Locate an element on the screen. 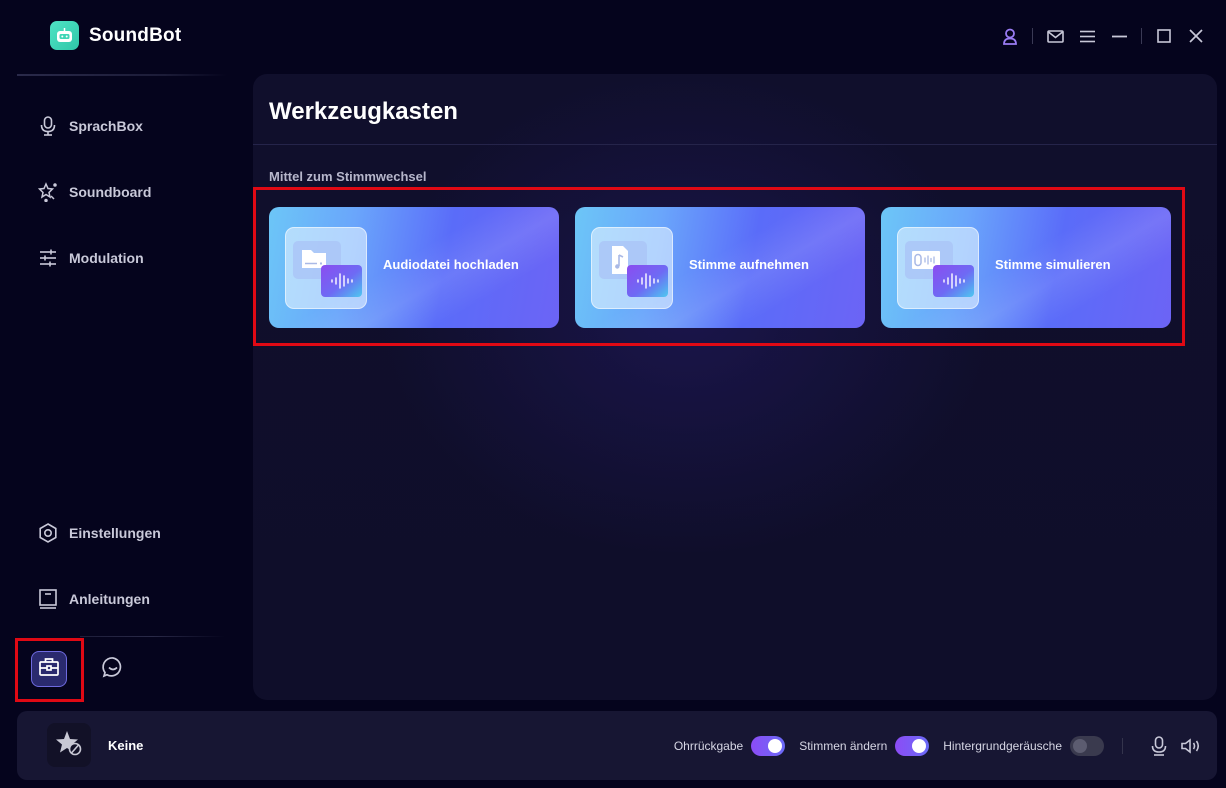 This screenshot has height=788, width=1226. close-icon is located at coordinates (1196, 36).